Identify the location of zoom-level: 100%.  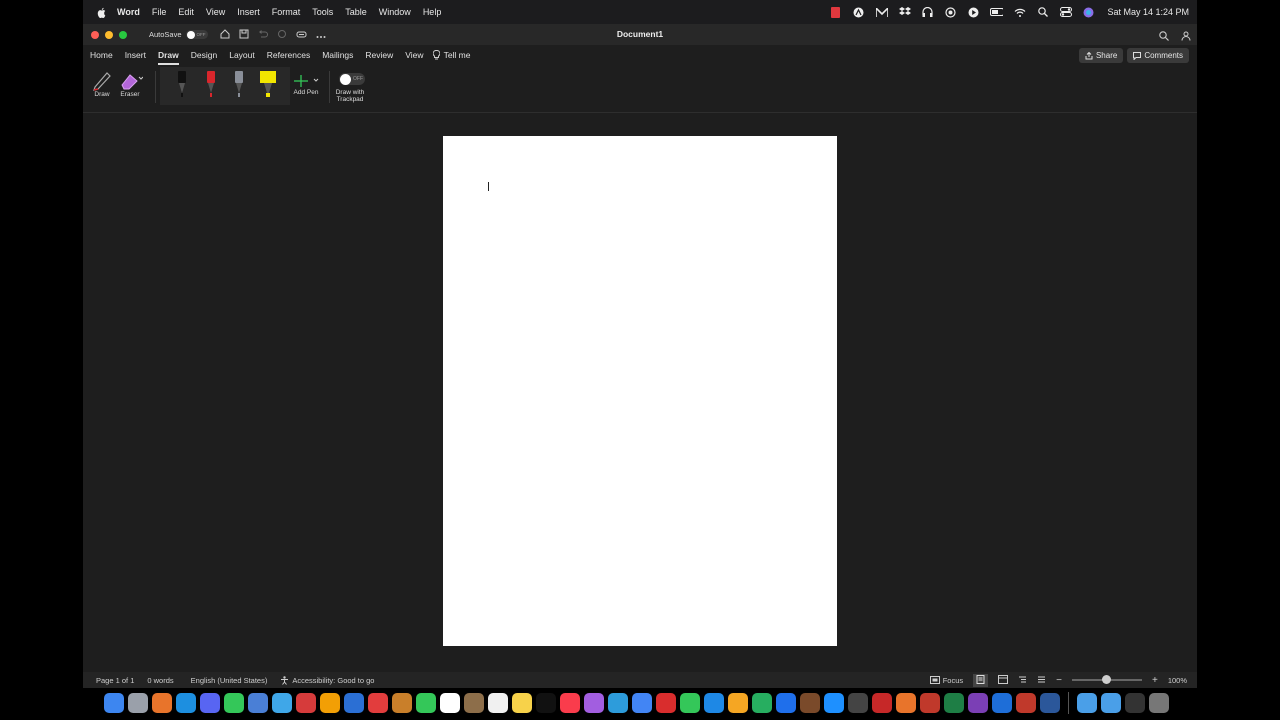
(1177, 680).